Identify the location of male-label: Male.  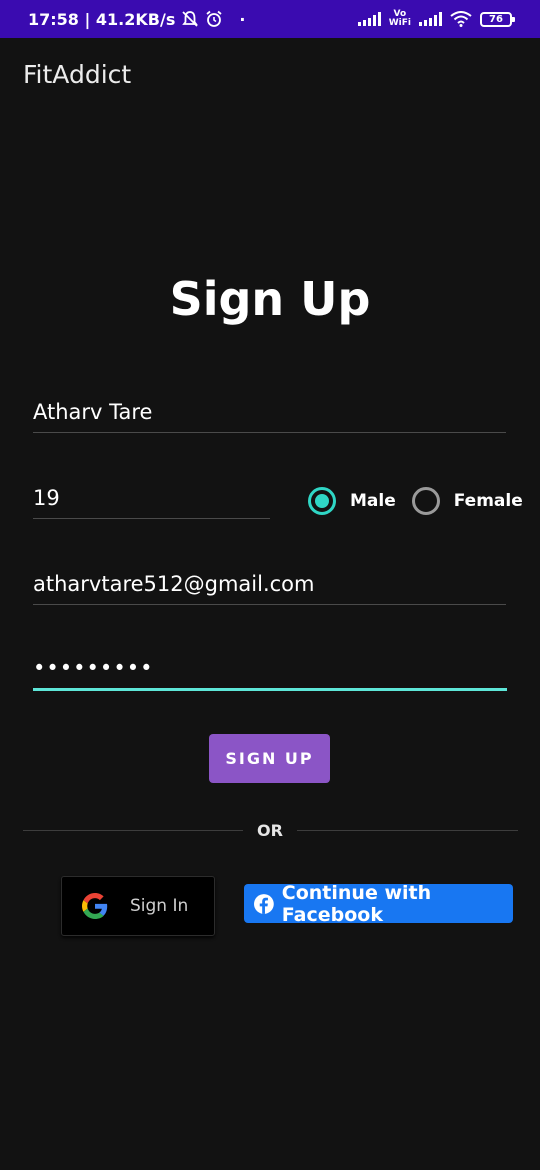
(373, 501).